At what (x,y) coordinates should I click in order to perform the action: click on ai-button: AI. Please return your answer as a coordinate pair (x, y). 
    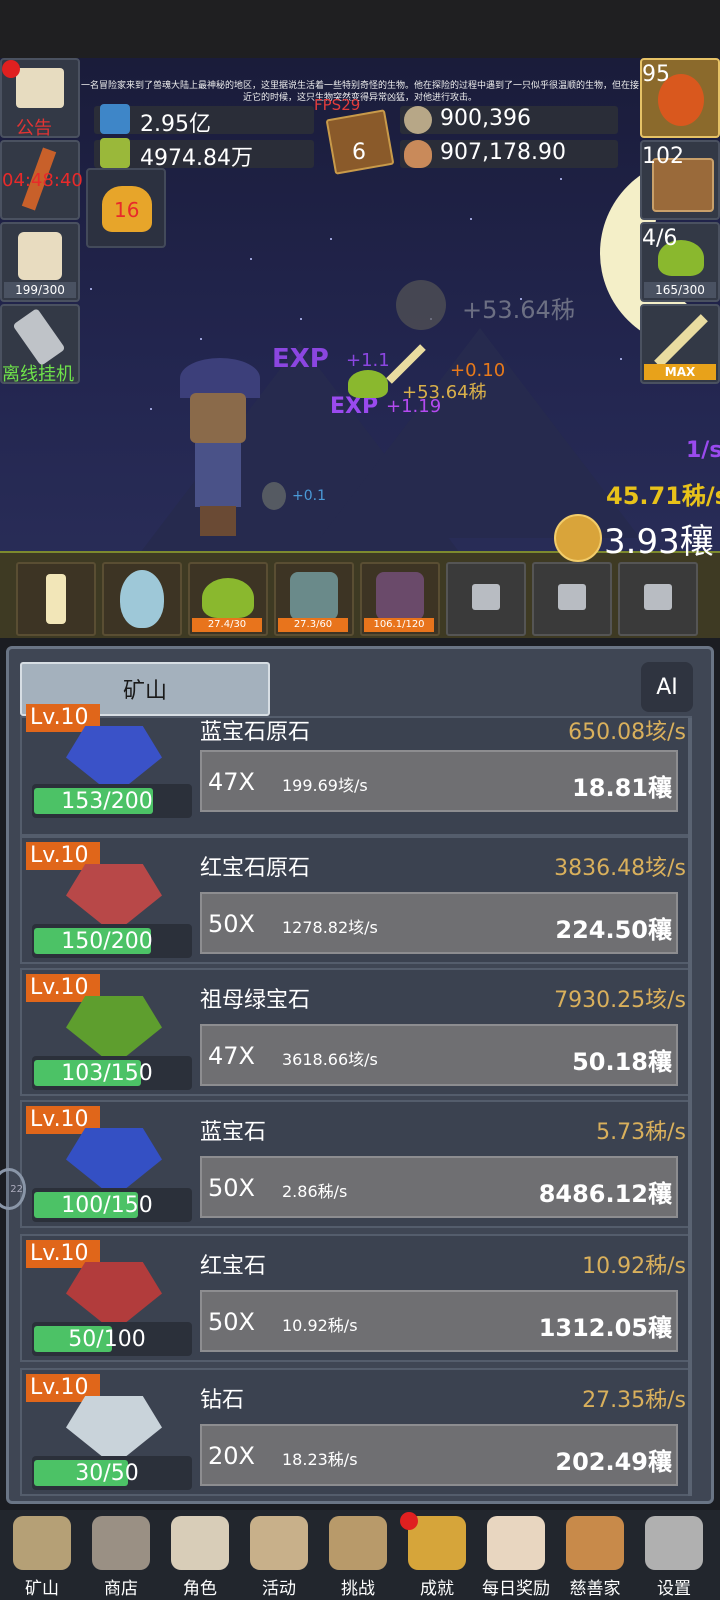
    Looking at the image, I should click on (667, 687).